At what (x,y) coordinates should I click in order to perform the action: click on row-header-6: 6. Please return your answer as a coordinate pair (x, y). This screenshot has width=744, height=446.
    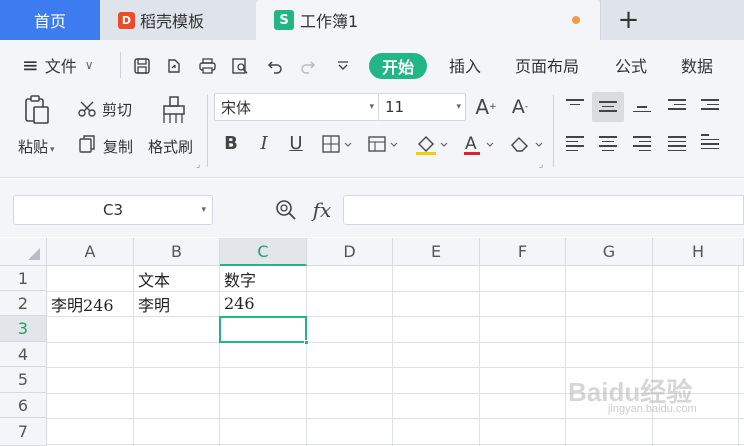
    Looking at the image, I should click on (23, 405).